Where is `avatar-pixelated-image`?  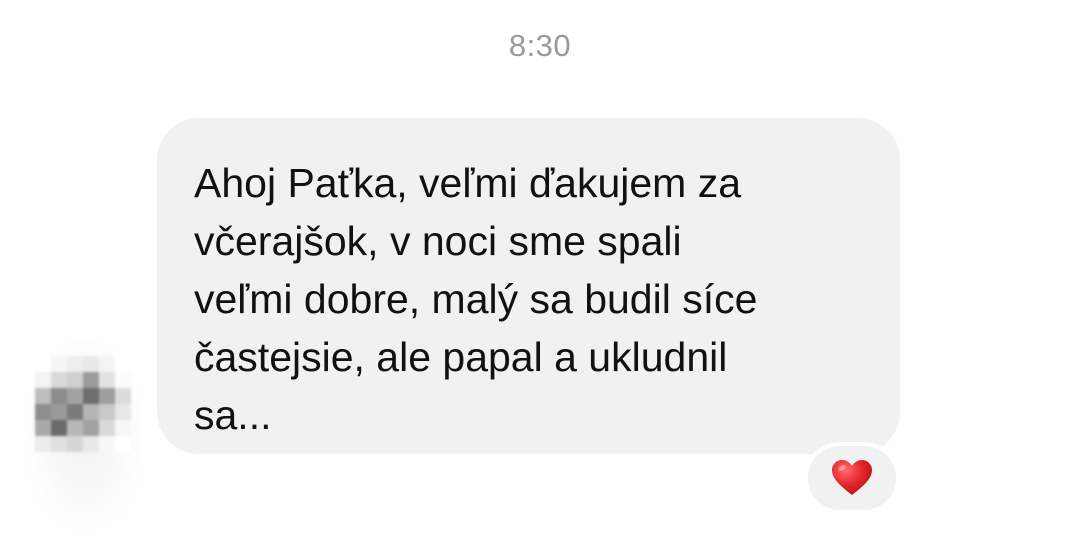
avatar-pixelated-image is located at coordinates (83, 404).